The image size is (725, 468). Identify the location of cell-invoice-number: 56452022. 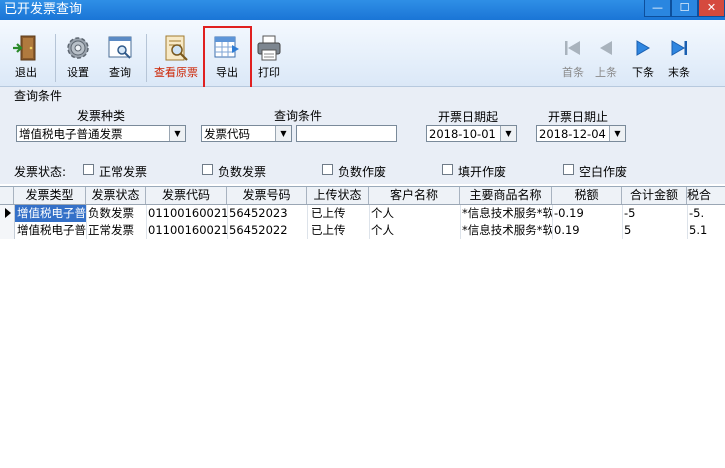
(267, 230).